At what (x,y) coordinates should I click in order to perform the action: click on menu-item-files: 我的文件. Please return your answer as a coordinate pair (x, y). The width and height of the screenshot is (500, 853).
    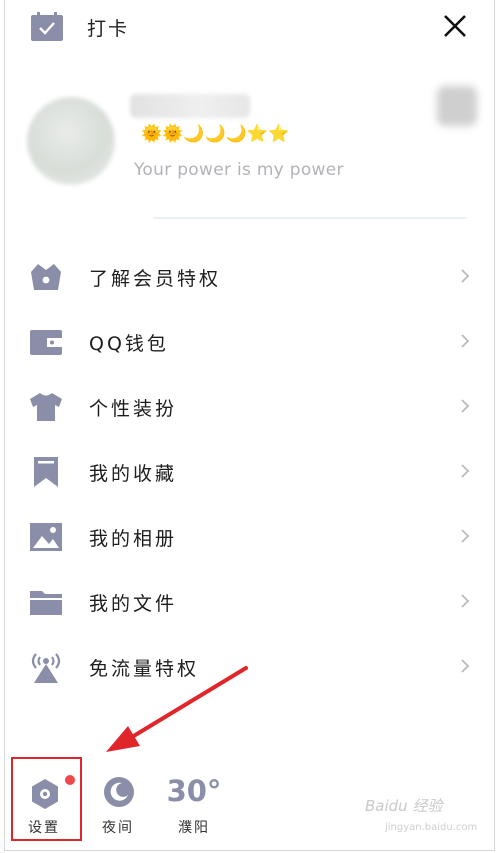
    Looking at the image, I should click on (249, 601).